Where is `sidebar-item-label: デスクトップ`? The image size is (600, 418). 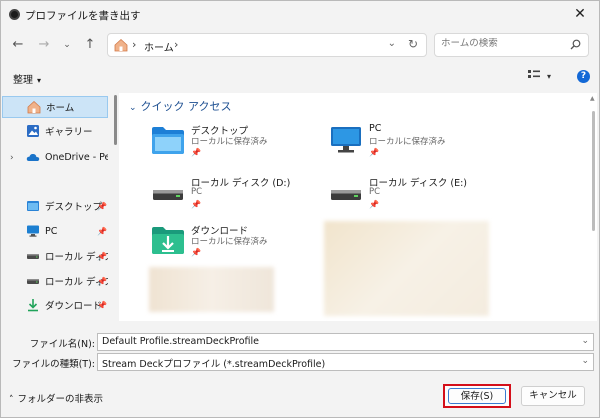 sidebar-item-label: デスクトップ is located at coordinates (74, 207).